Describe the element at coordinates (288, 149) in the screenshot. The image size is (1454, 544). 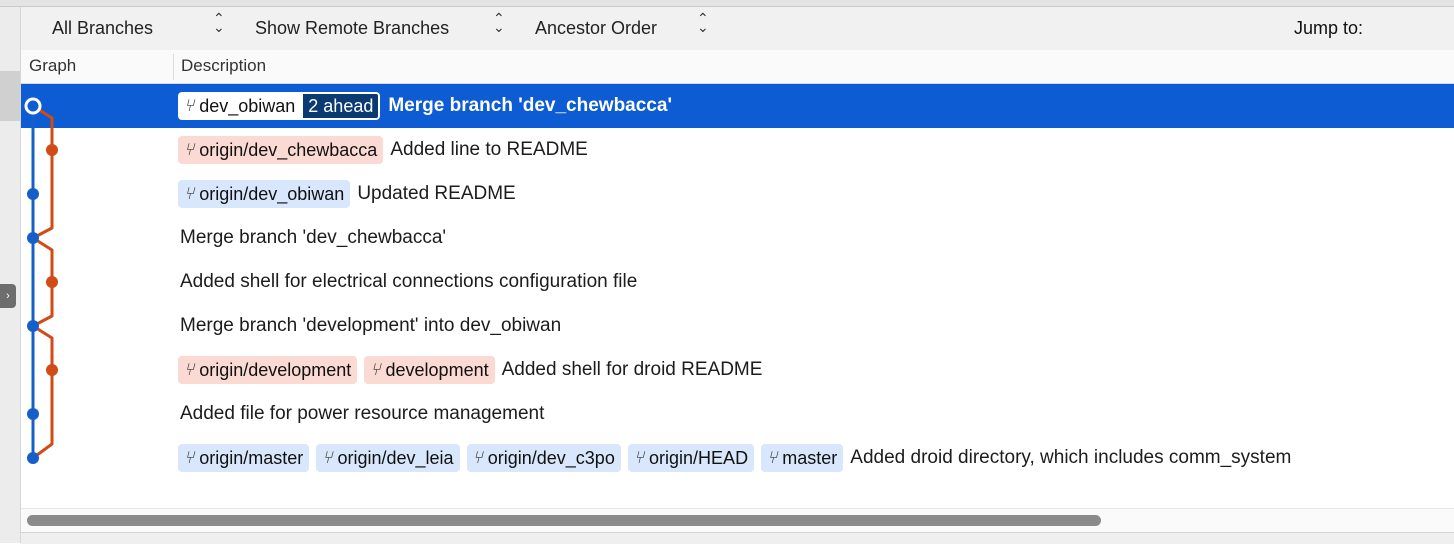
I see `branch-name: origin/dev_chewbacca` at that location.